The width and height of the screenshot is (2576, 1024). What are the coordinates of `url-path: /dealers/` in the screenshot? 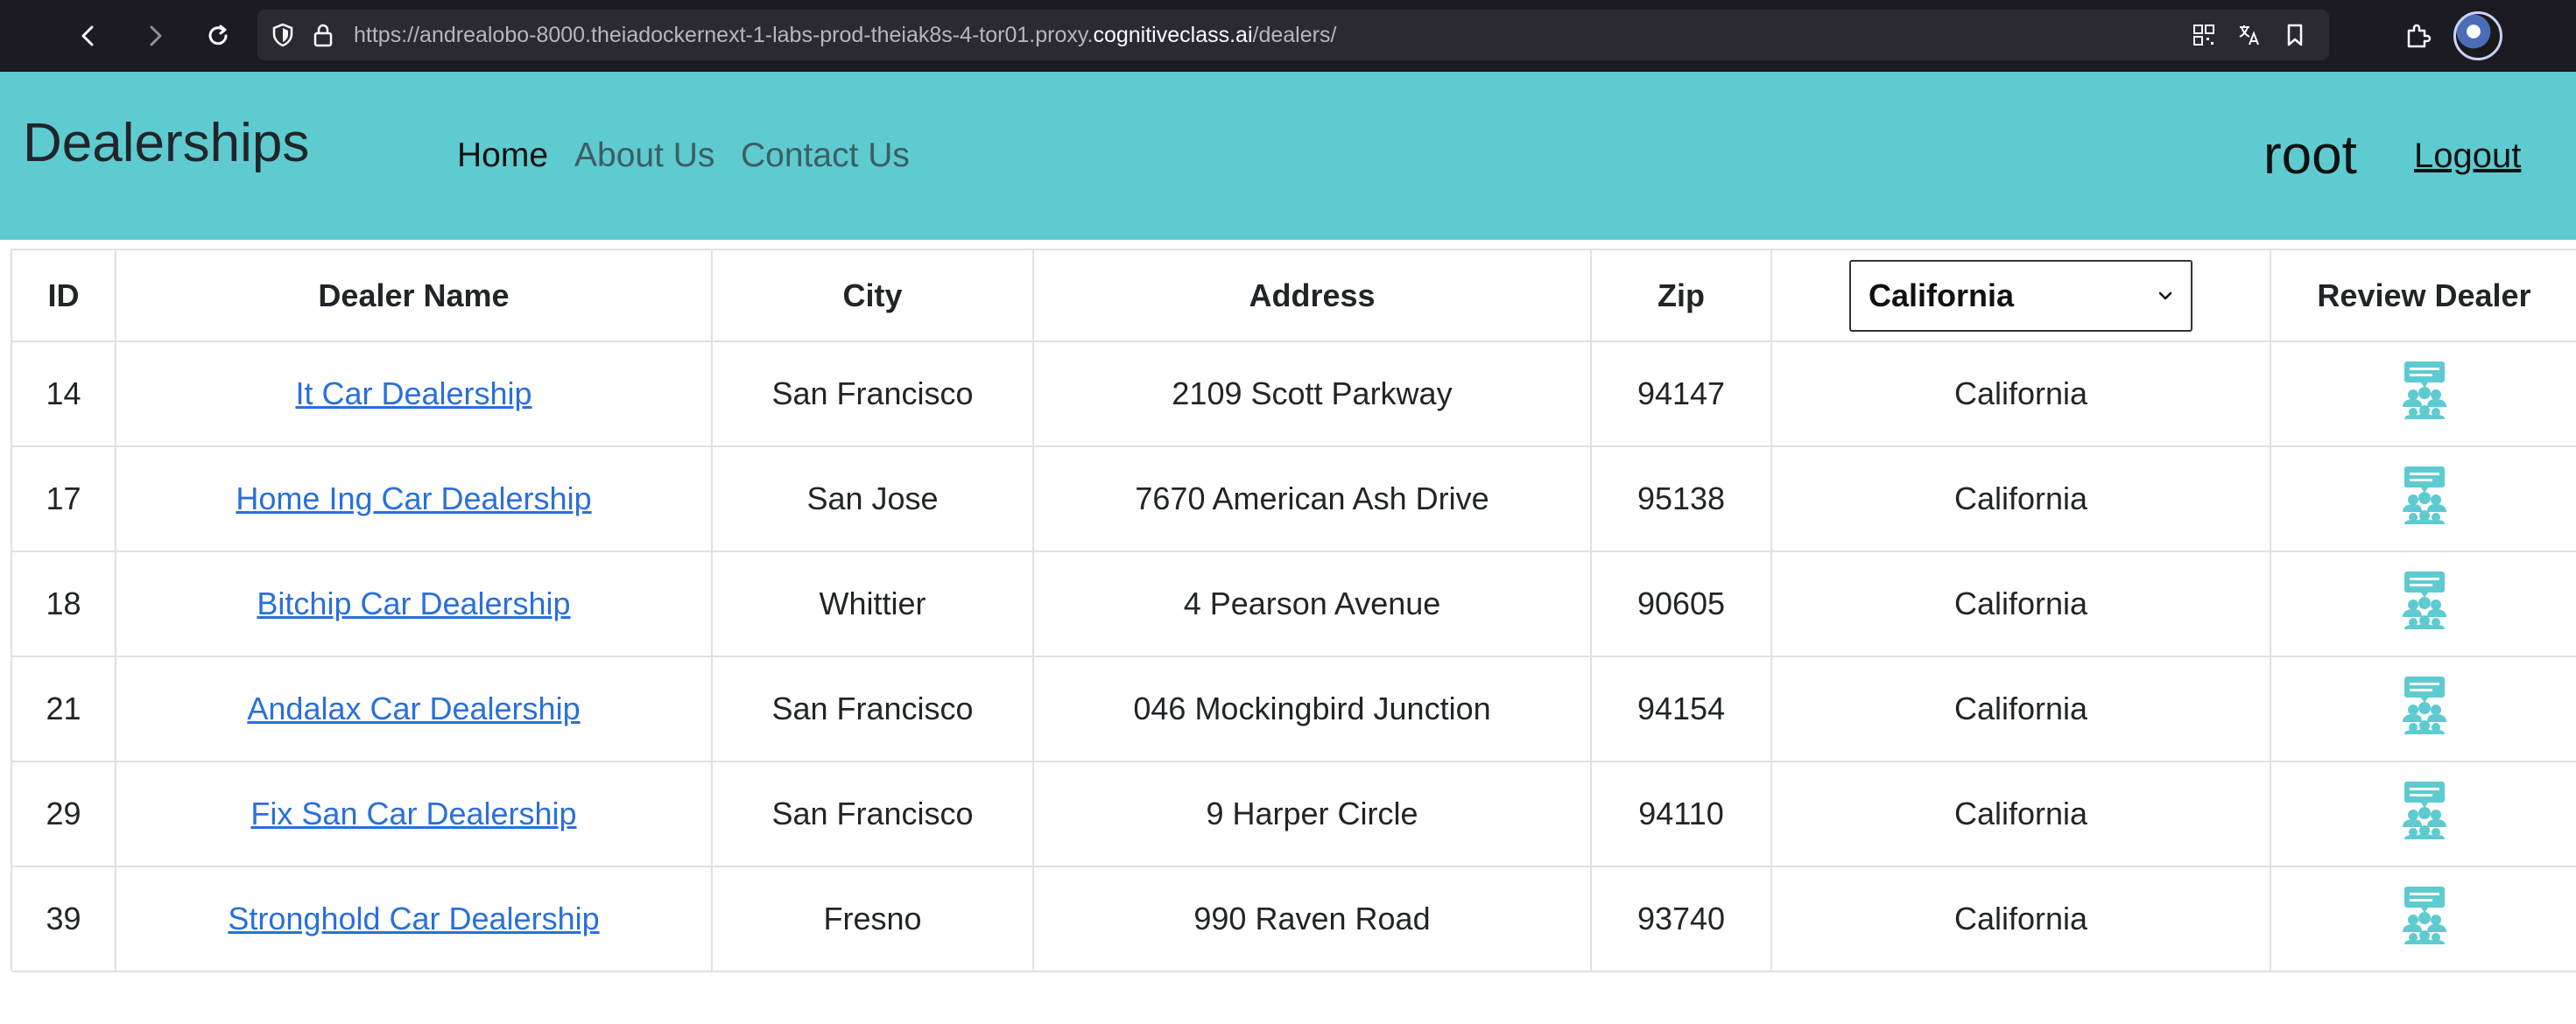 It's located at (1294, 35).